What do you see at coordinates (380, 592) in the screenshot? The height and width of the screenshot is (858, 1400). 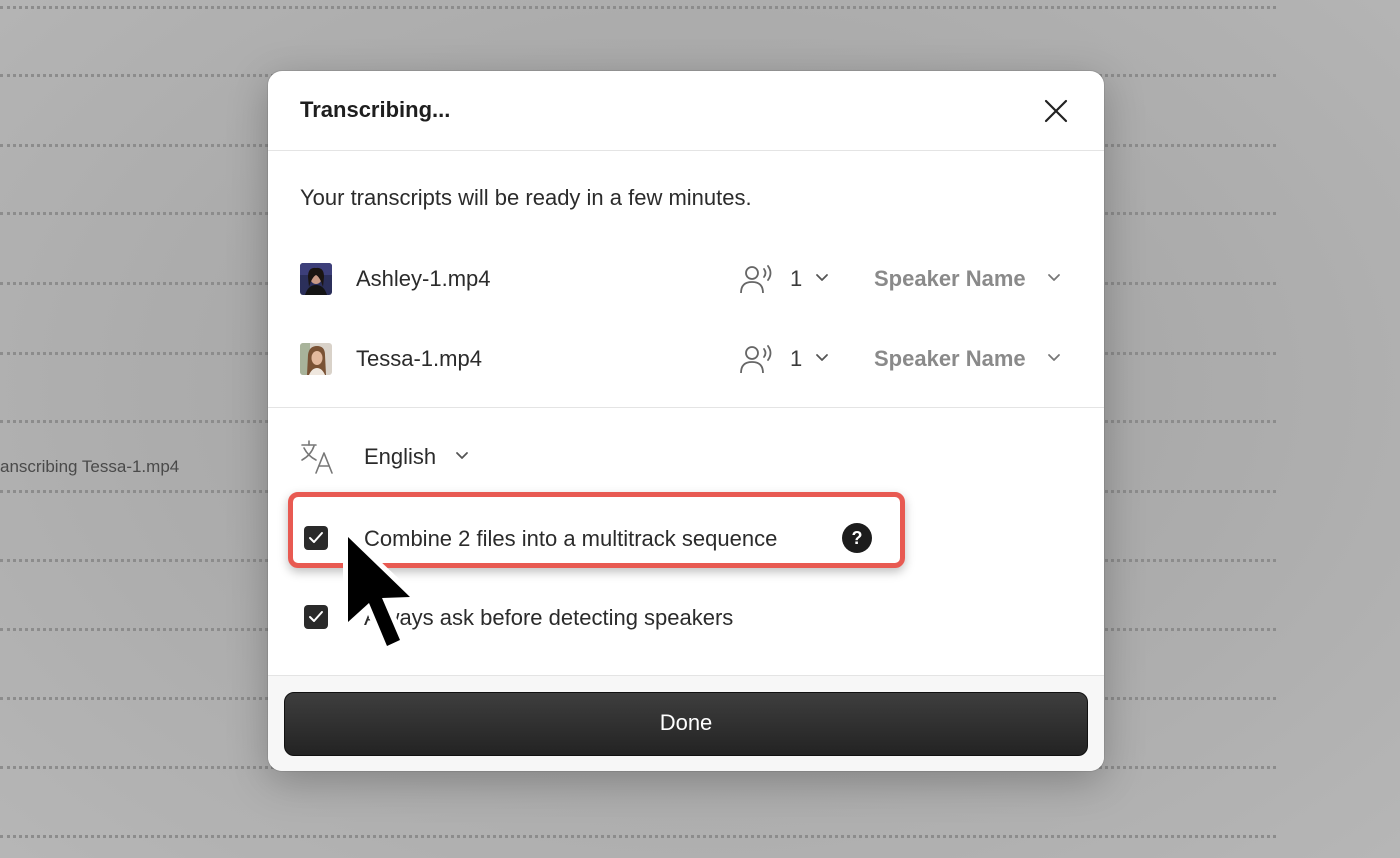 I see `mouse-pointer-icon` at bounding box center [380, 592].